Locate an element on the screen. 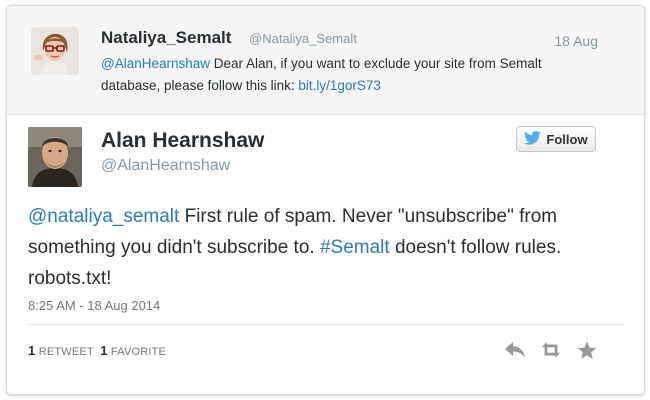 This screenshot has height=400, width=650. parent-timestamp: 18 Aug is located at coordinates (576, 41).